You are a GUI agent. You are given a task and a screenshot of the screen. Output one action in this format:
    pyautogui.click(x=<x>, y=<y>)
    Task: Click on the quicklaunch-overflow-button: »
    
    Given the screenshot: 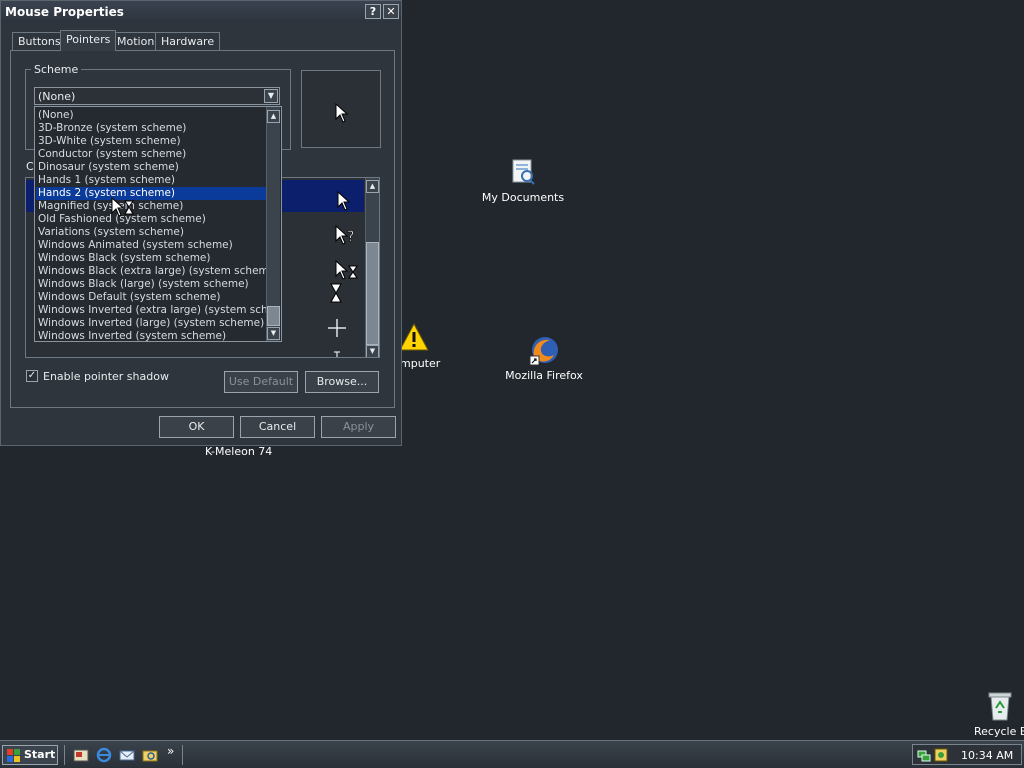 What is the action you would take?
    pyautogui.click(x=170, y=751)
    